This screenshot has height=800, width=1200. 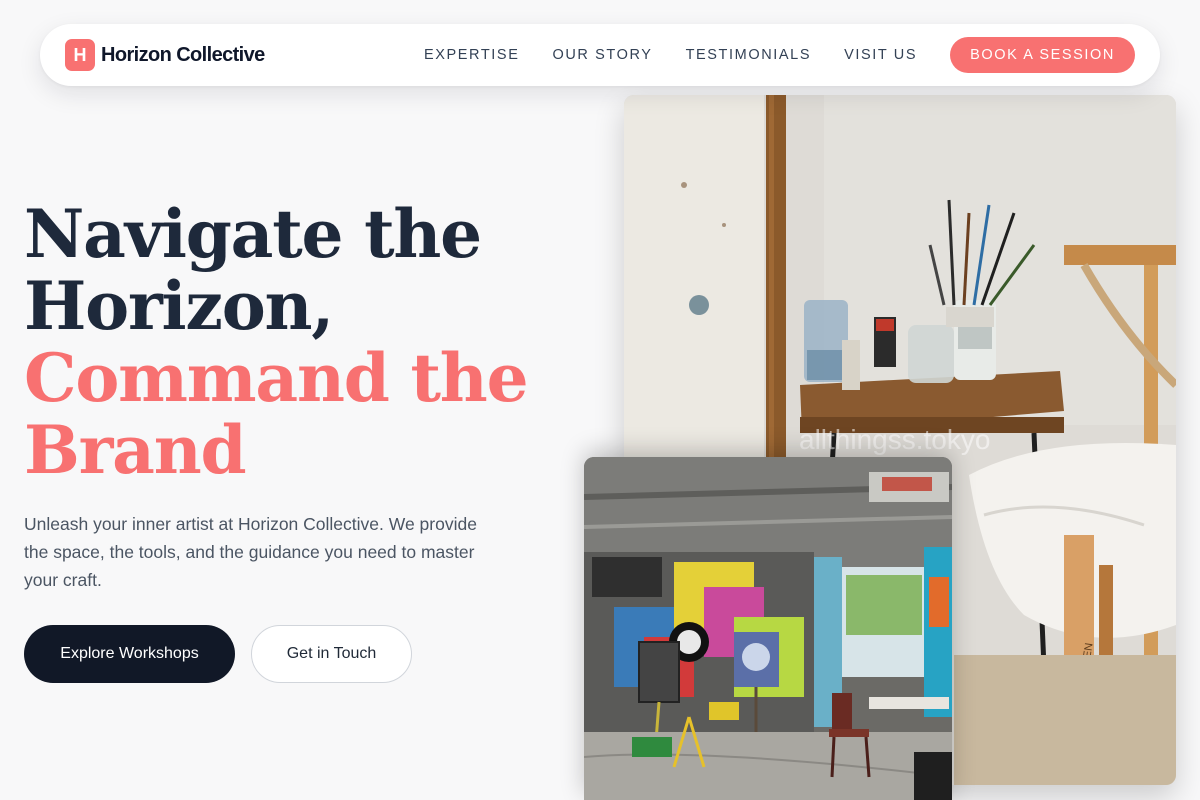 What do you see at coordinates (80, 55) in the screenshot?
I see `logo-mark: H` at bounding box center [80, 55].